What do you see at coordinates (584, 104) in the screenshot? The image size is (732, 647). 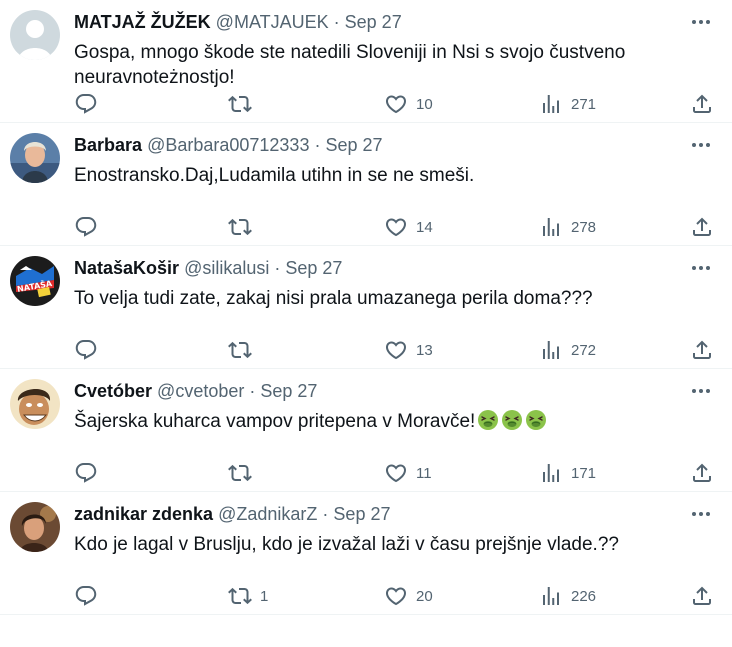 I see `view-count: 271` at bounding box center [584, 104].